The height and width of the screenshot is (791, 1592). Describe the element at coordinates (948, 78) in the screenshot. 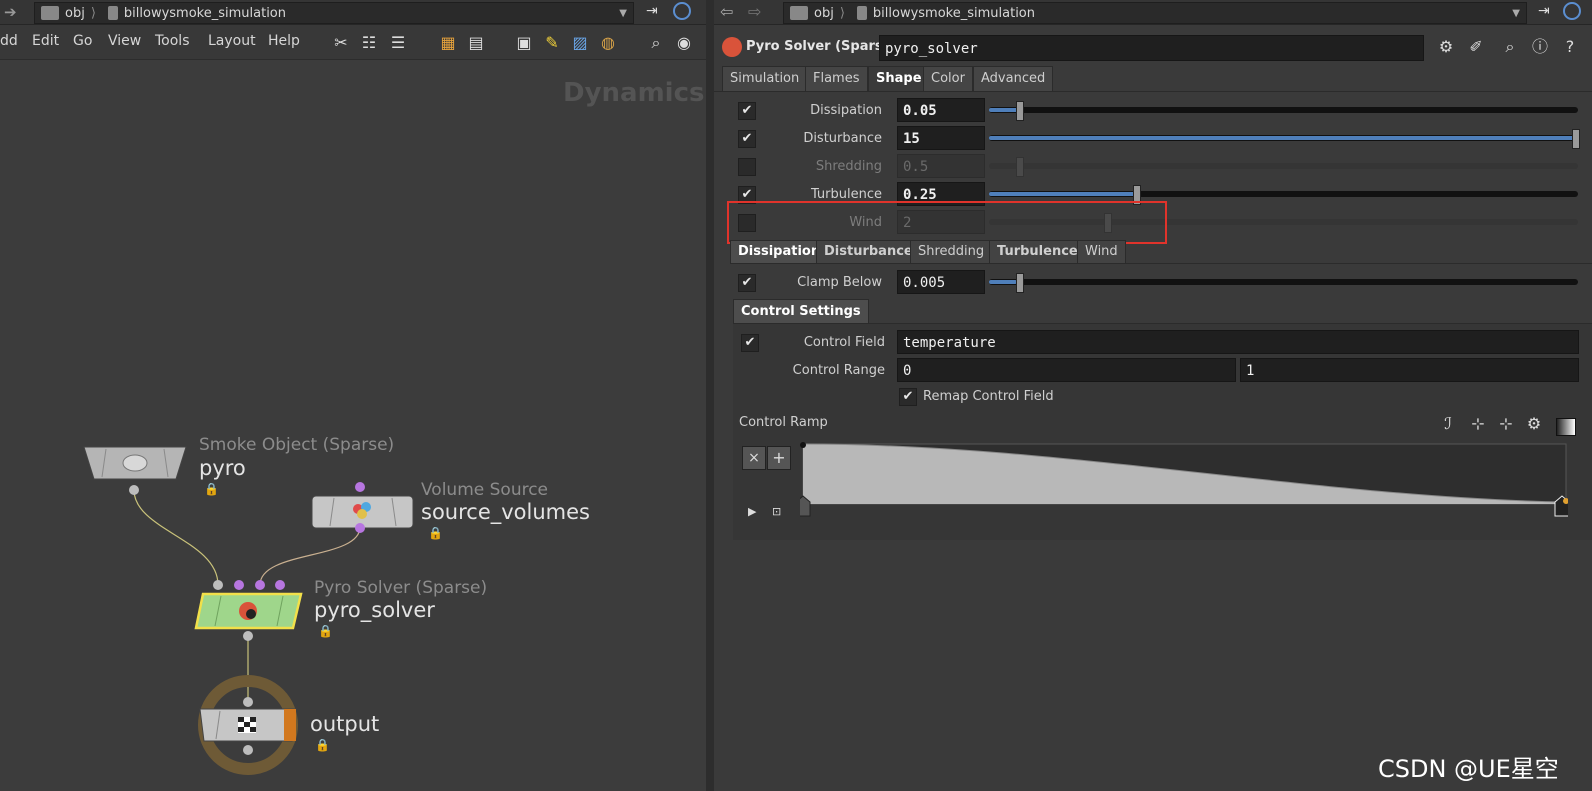

I see `tab-color: Color` at that location.